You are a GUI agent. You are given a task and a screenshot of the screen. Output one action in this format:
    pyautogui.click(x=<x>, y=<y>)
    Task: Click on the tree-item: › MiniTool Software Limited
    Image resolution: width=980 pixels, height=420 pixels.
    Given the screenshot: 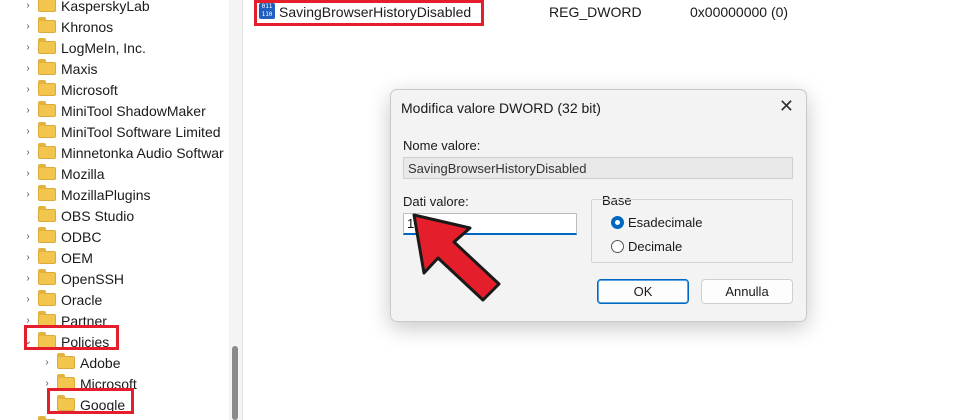 What is the action you would take?
    pyautogui.click(x=121, y=131)
    